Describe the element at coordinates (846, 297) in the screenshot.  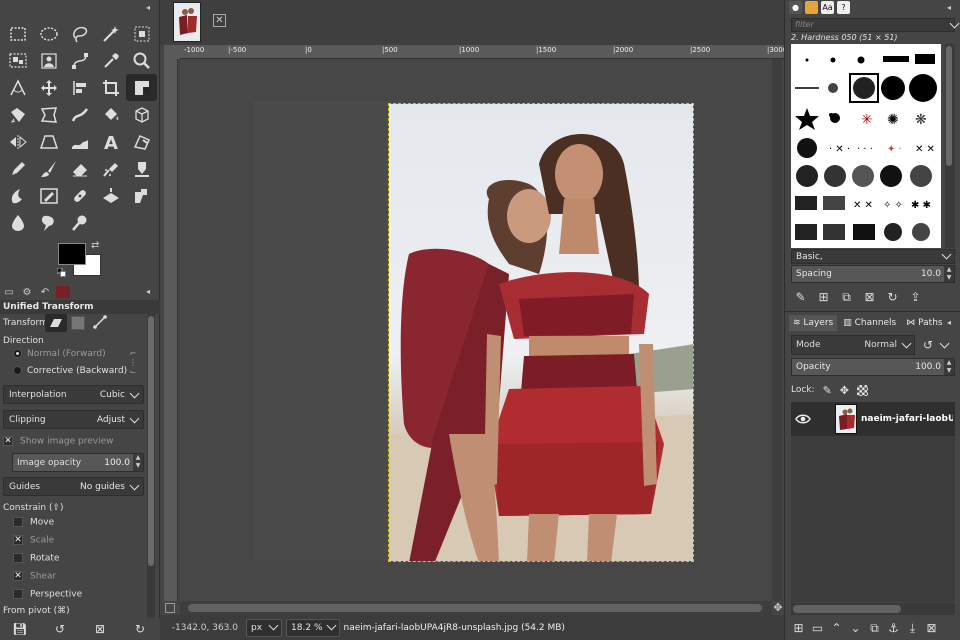
I see `duplicate-brush-icon: ⧉` at that location.